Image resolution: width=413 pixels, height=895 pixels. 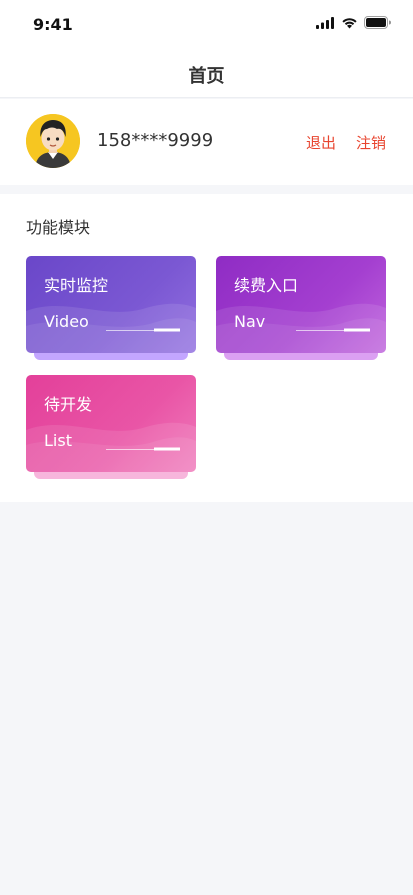 What do you see at coordinates (58, 440) in the screenshot?
I see `card-subtitle: List` at bounding box center [58, 440].